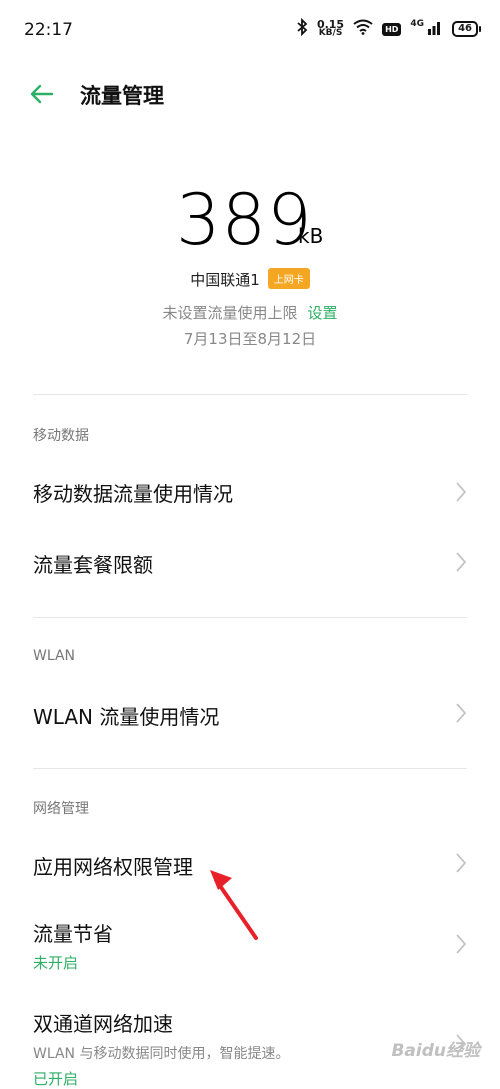 The height and width of the screenshot is (1089, 500). What do you see at coordinates (161, 1054) in the screenshot?
I see `dual-channel-desc: WLAN 与移动数据同时使用，智能提速。` at bounding box center [161, 1054].